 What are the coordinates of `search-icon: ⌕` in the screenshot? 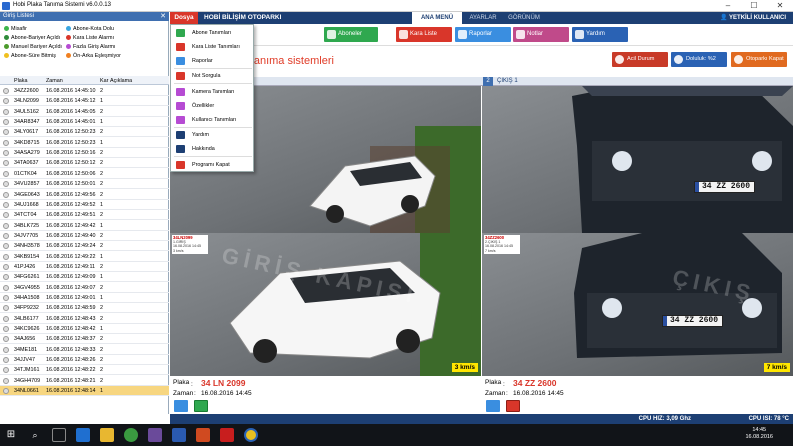 It's located at (35, 435).